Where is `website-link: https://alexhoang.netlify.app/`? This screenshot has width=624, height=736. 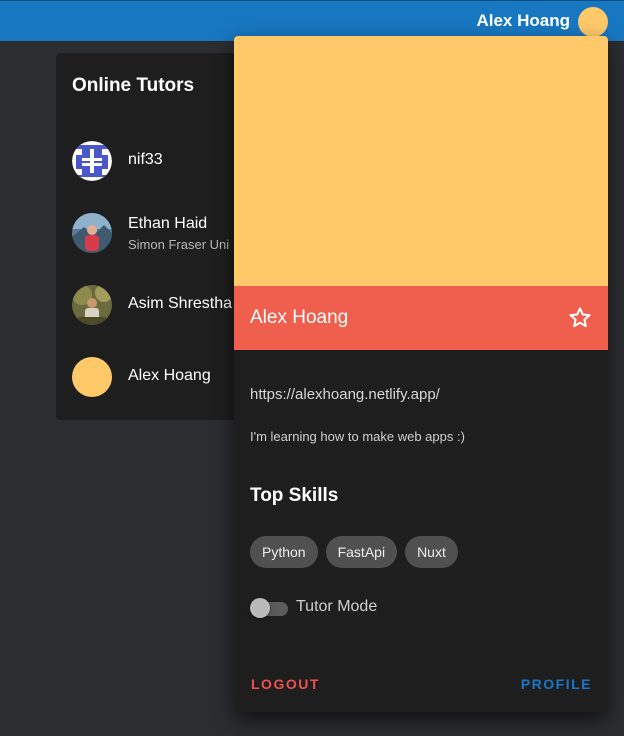
website-link: https://alexhoang.netlify.app/ is located at coordinates (345, 394).